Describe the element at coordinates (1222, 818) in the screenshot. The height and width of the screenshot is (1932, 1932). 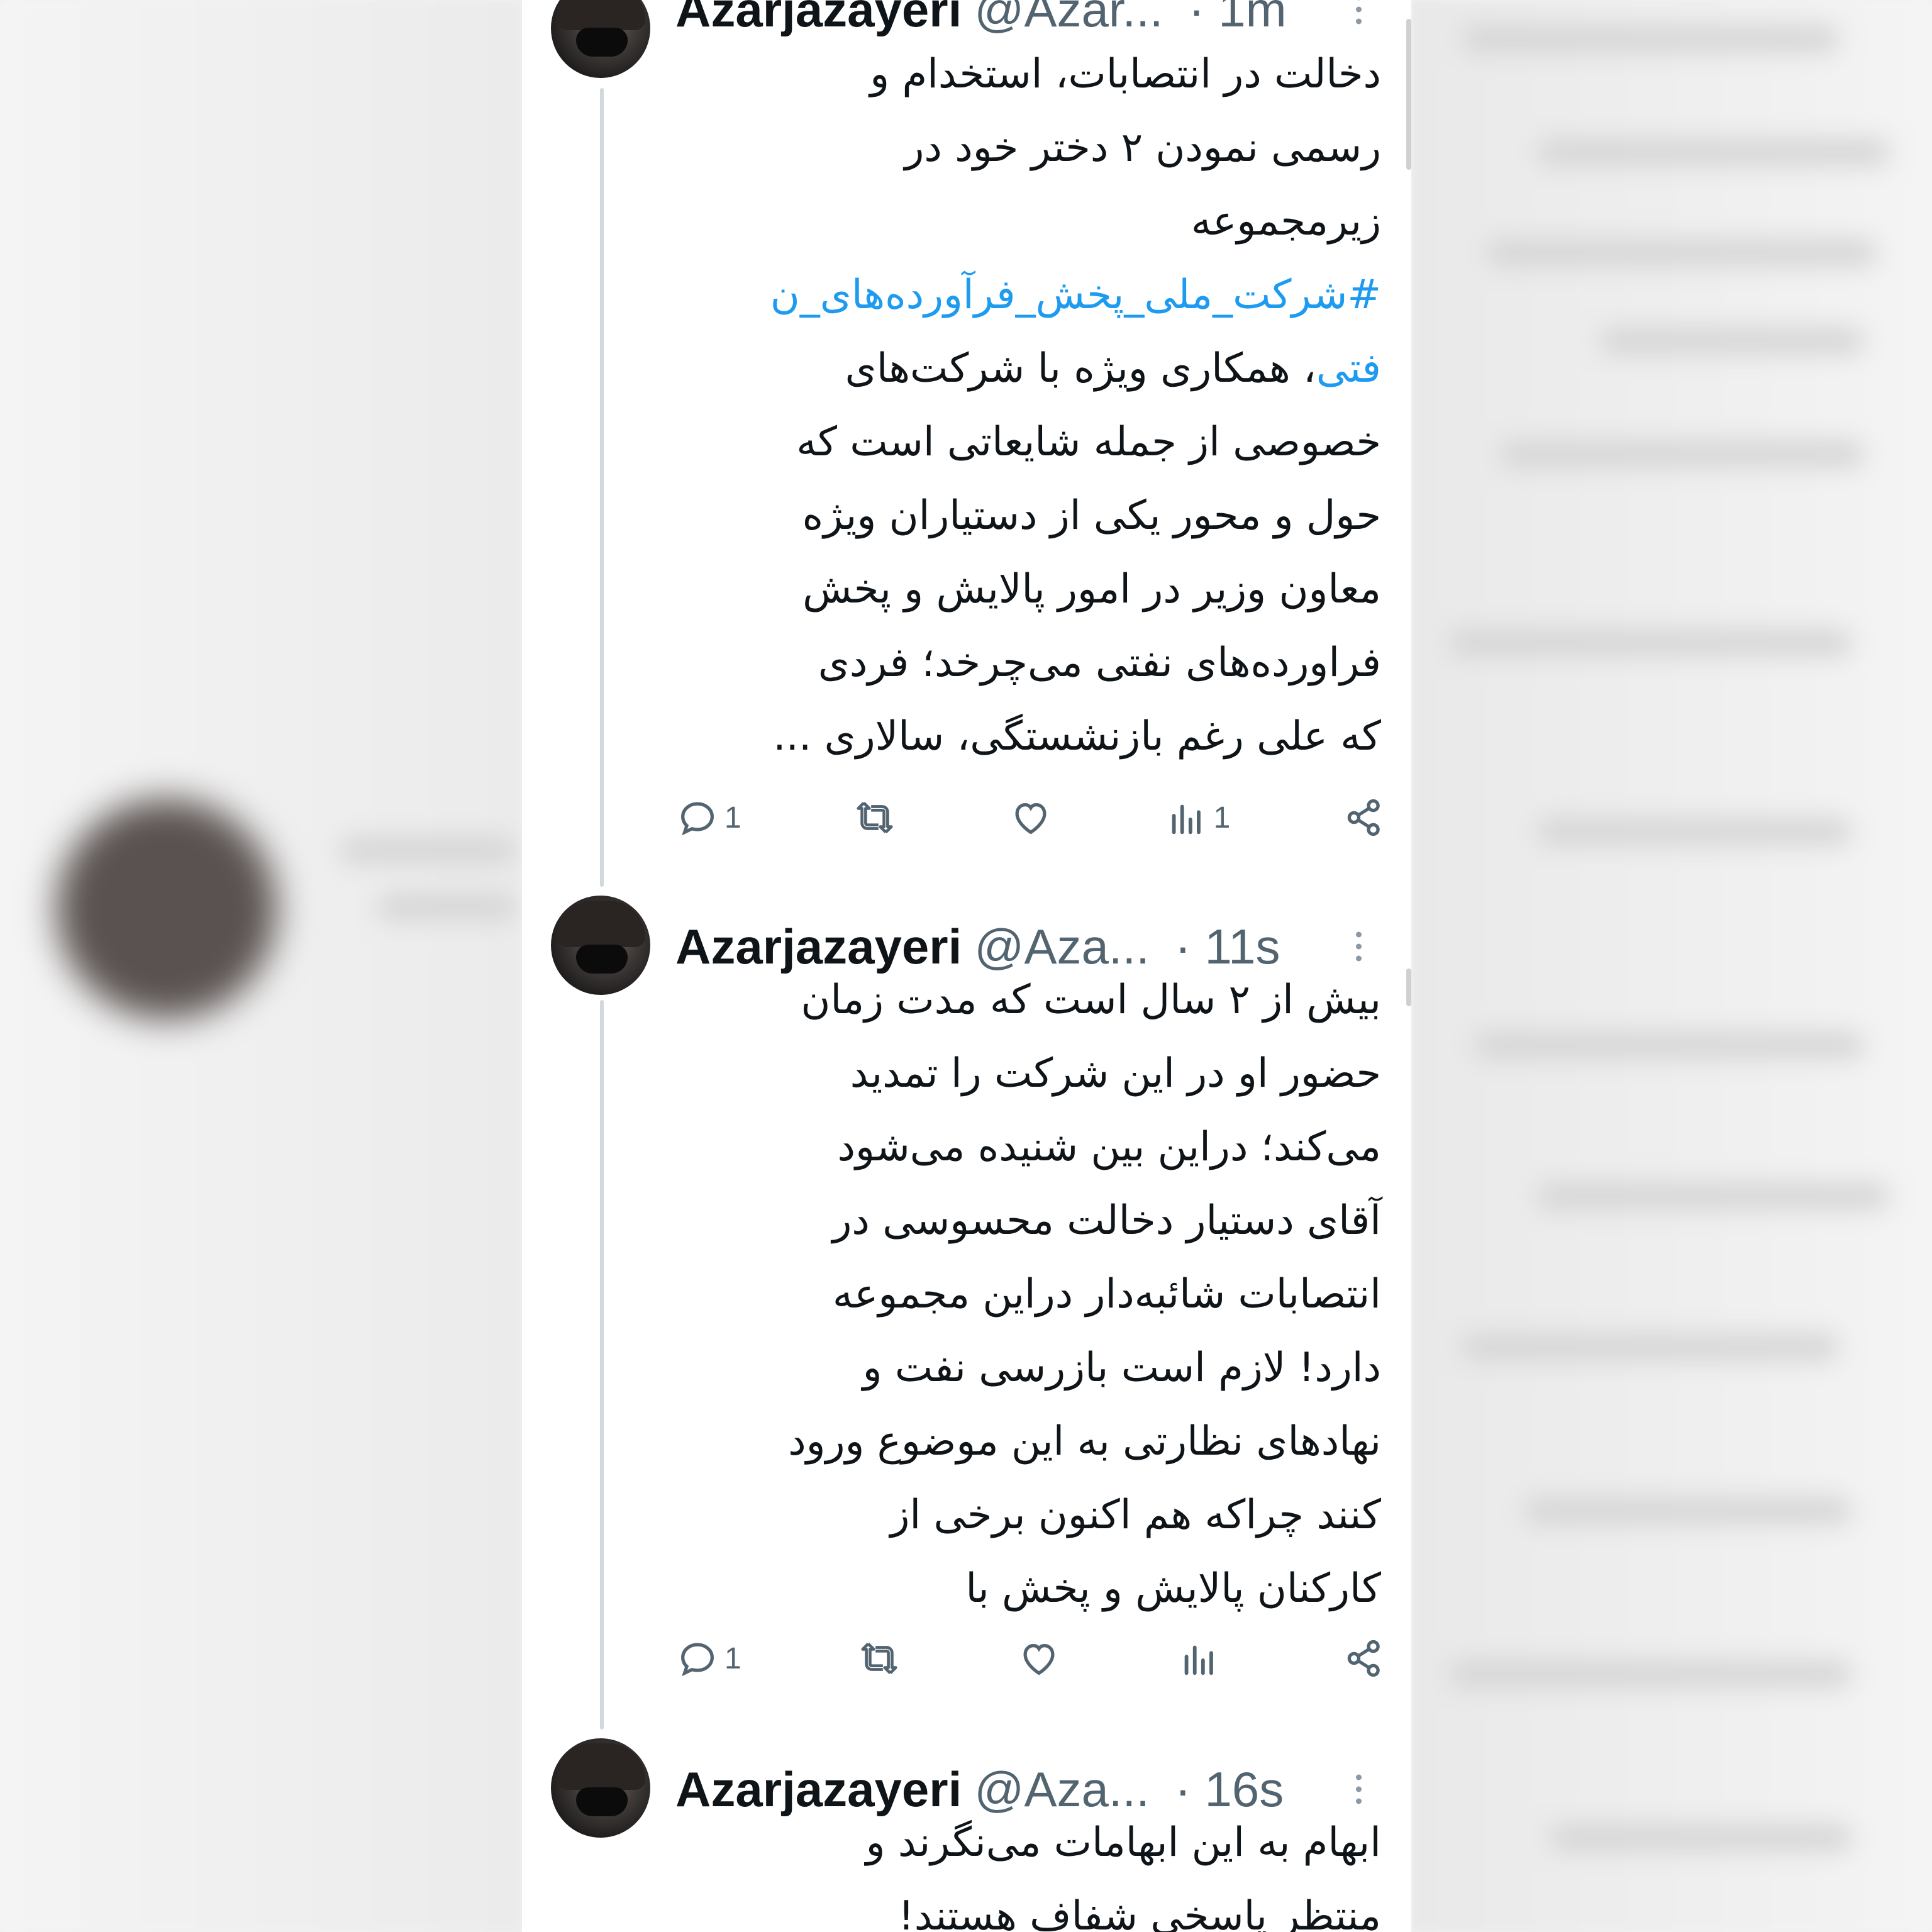
I see `views-count: 1` at that location.